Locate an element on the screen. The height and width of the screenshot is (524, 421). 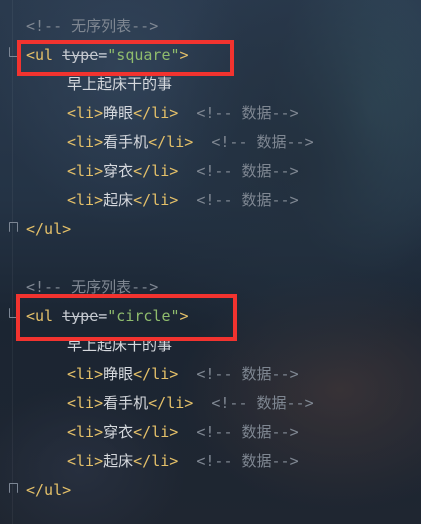
attribute-value: "square" is located at coordinates (143, 55).